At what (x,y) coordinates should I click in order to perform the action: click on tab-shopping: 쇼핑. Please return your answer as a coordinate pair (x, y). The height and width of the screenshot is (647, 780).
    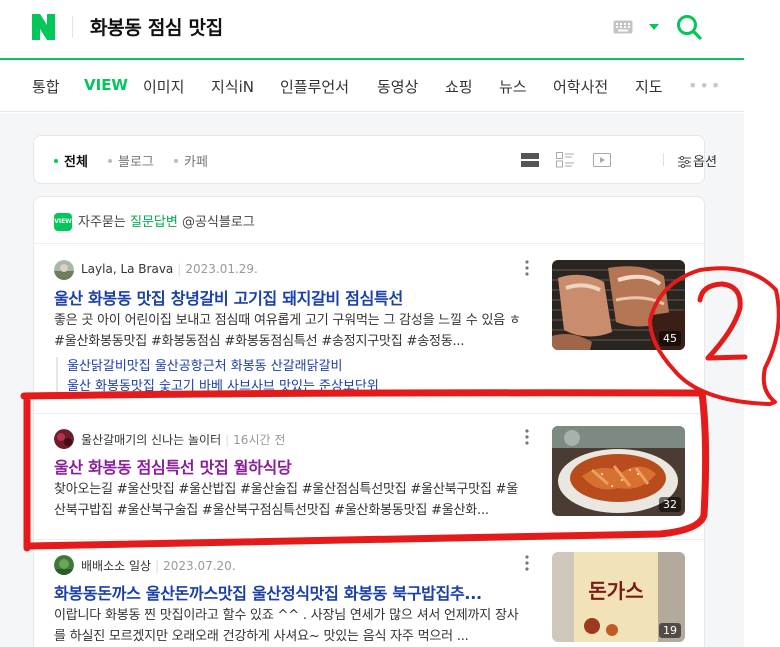
    Looking at the image, I should click on (459, 86).